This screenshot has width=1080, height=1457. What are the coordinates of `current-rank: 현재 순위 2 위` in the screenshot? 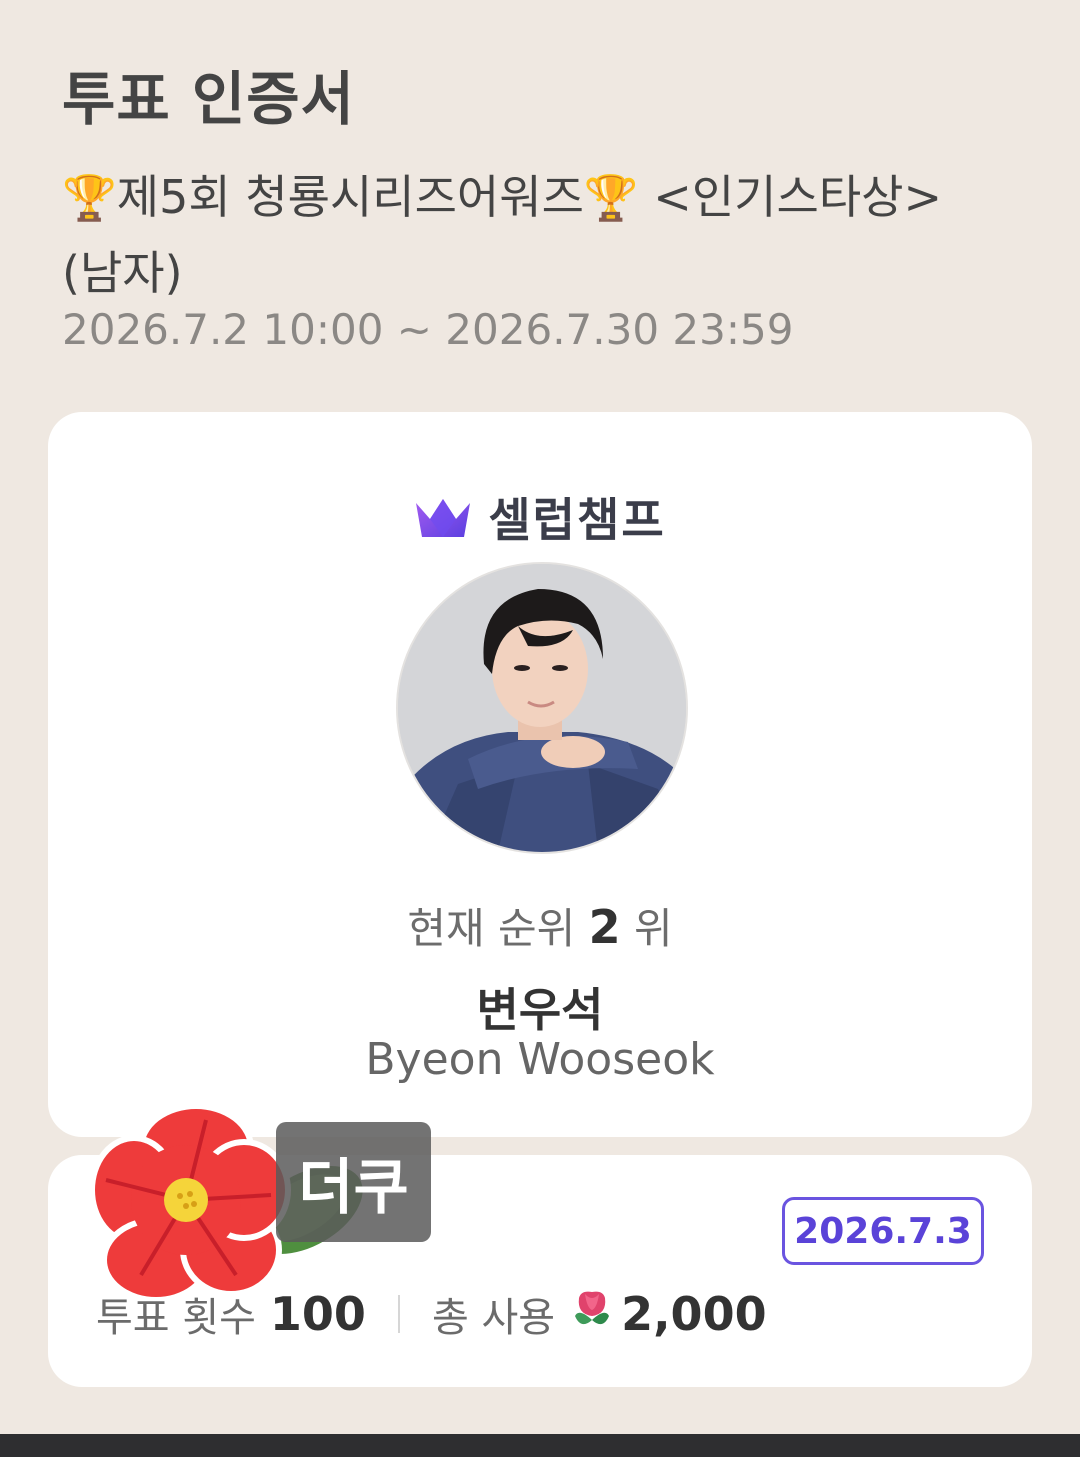 It's located at (540, 925).